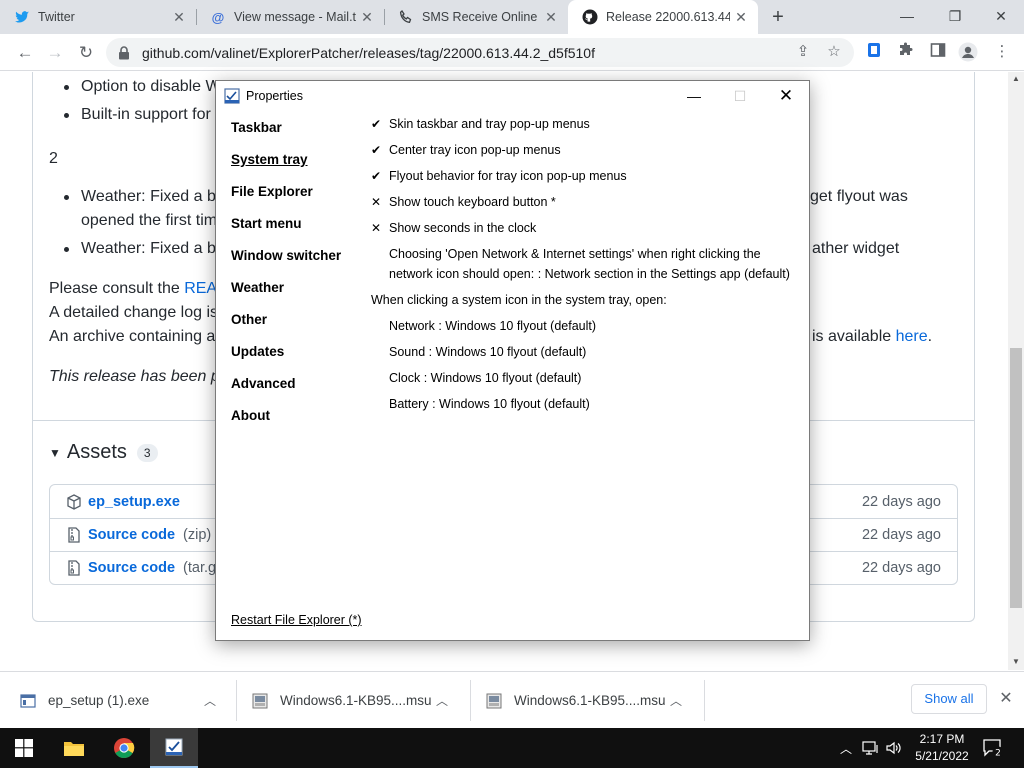 The width and height of the screenshot is (1024, 768). Describe the element at coordinates (1016, 478) in the screenshot. I see `scrollbar-thumb` at that location.